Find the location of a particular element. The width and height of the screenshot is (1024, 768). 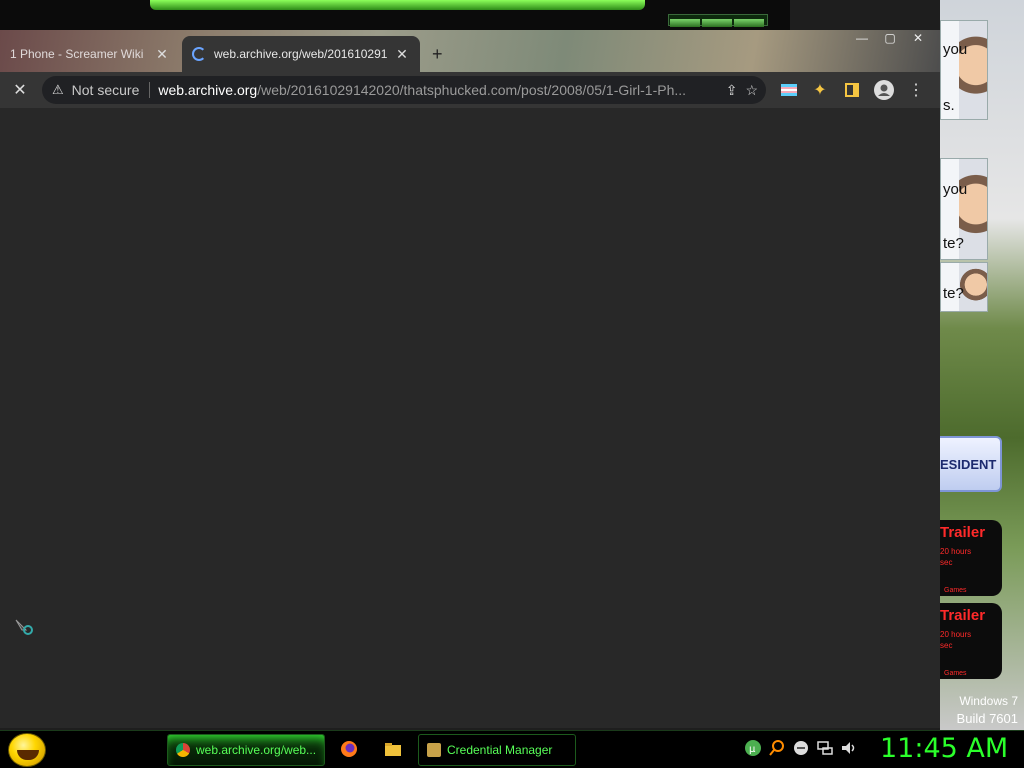

profile-avatar-icon is located at coordinates (884, 90).